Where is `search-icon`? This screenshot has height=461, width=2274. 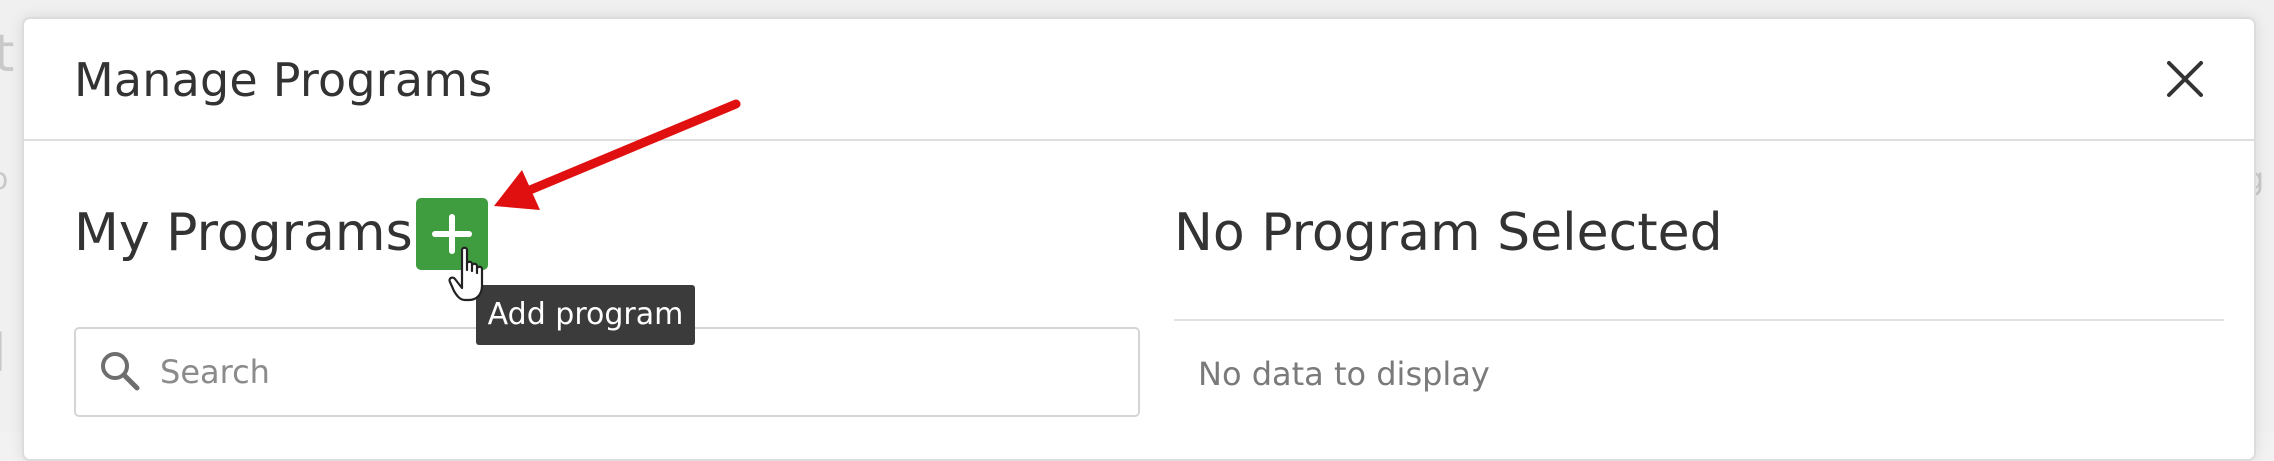
search-icon is located at coordinates (120, 371).